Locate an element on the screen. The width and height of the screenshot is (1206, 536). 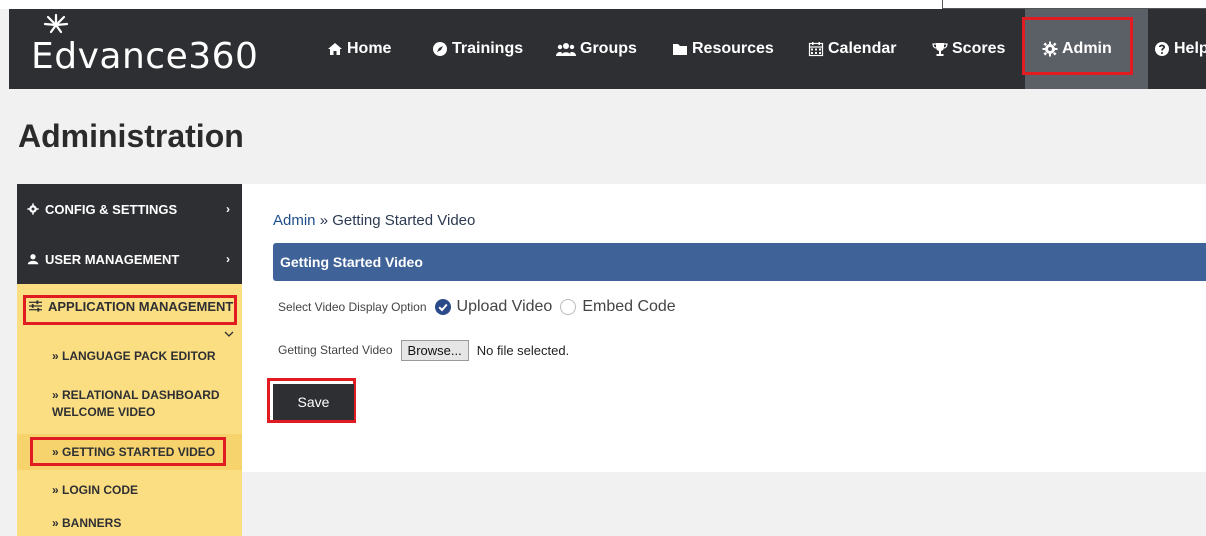
file-status-text: No file selected. is located at coordinates (523, 350).